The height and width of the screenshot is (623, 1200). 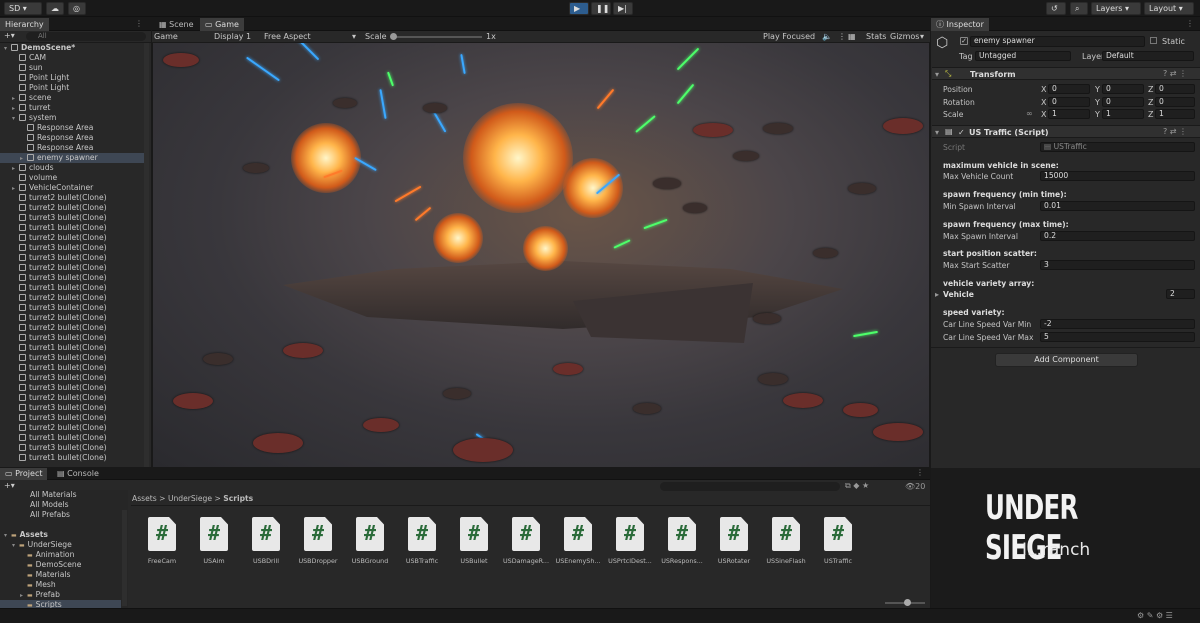 What do you see at coordinates (60, 565) in the screenshot?
I see `project-tree-item: ▬ DemoScene` at bounding box center [60, 565].